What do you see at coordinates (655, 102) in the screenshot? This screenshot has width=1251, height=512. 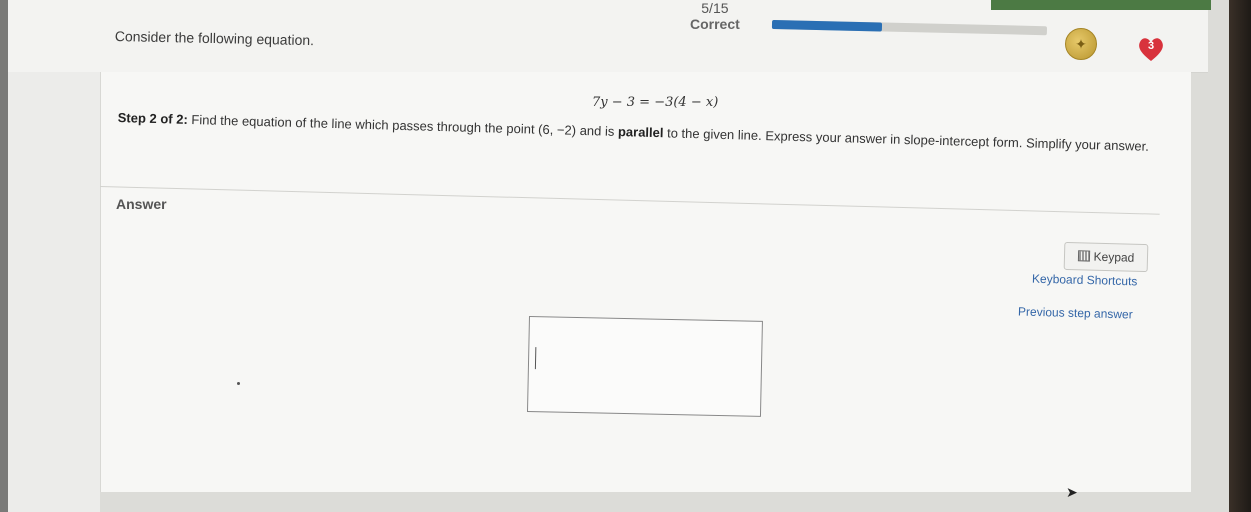 I see `given-equation: 7y − 3 = −3(4 − x)` at bounding box center [655, 102].